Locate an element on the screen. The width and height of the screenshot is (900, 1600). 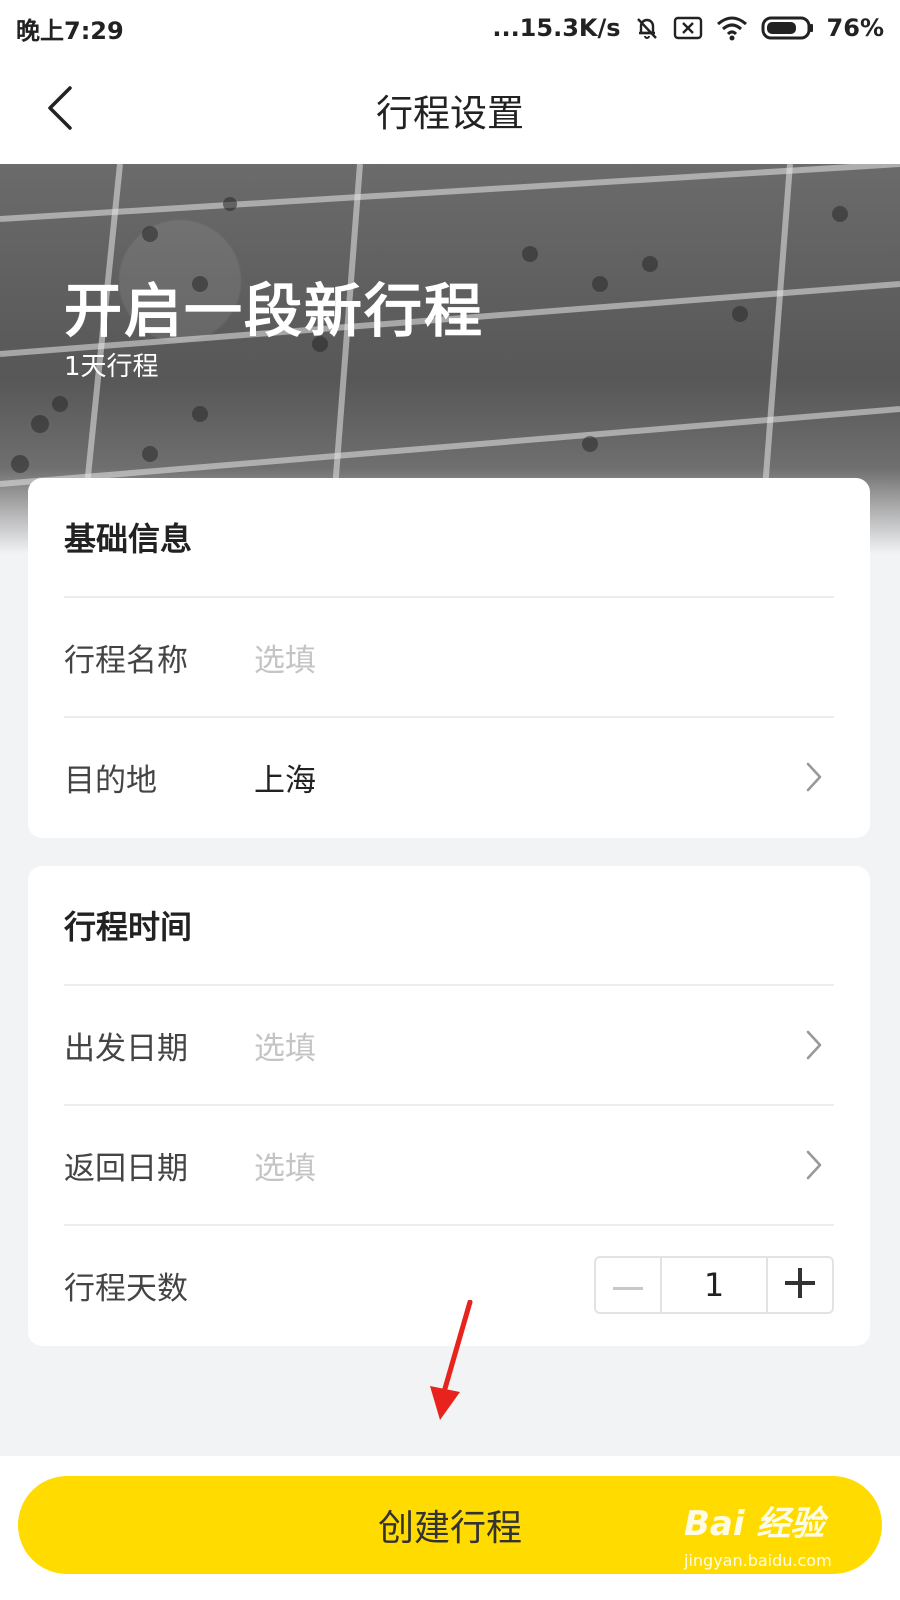
days-value: 1 is located at coordinates (714, 1285).